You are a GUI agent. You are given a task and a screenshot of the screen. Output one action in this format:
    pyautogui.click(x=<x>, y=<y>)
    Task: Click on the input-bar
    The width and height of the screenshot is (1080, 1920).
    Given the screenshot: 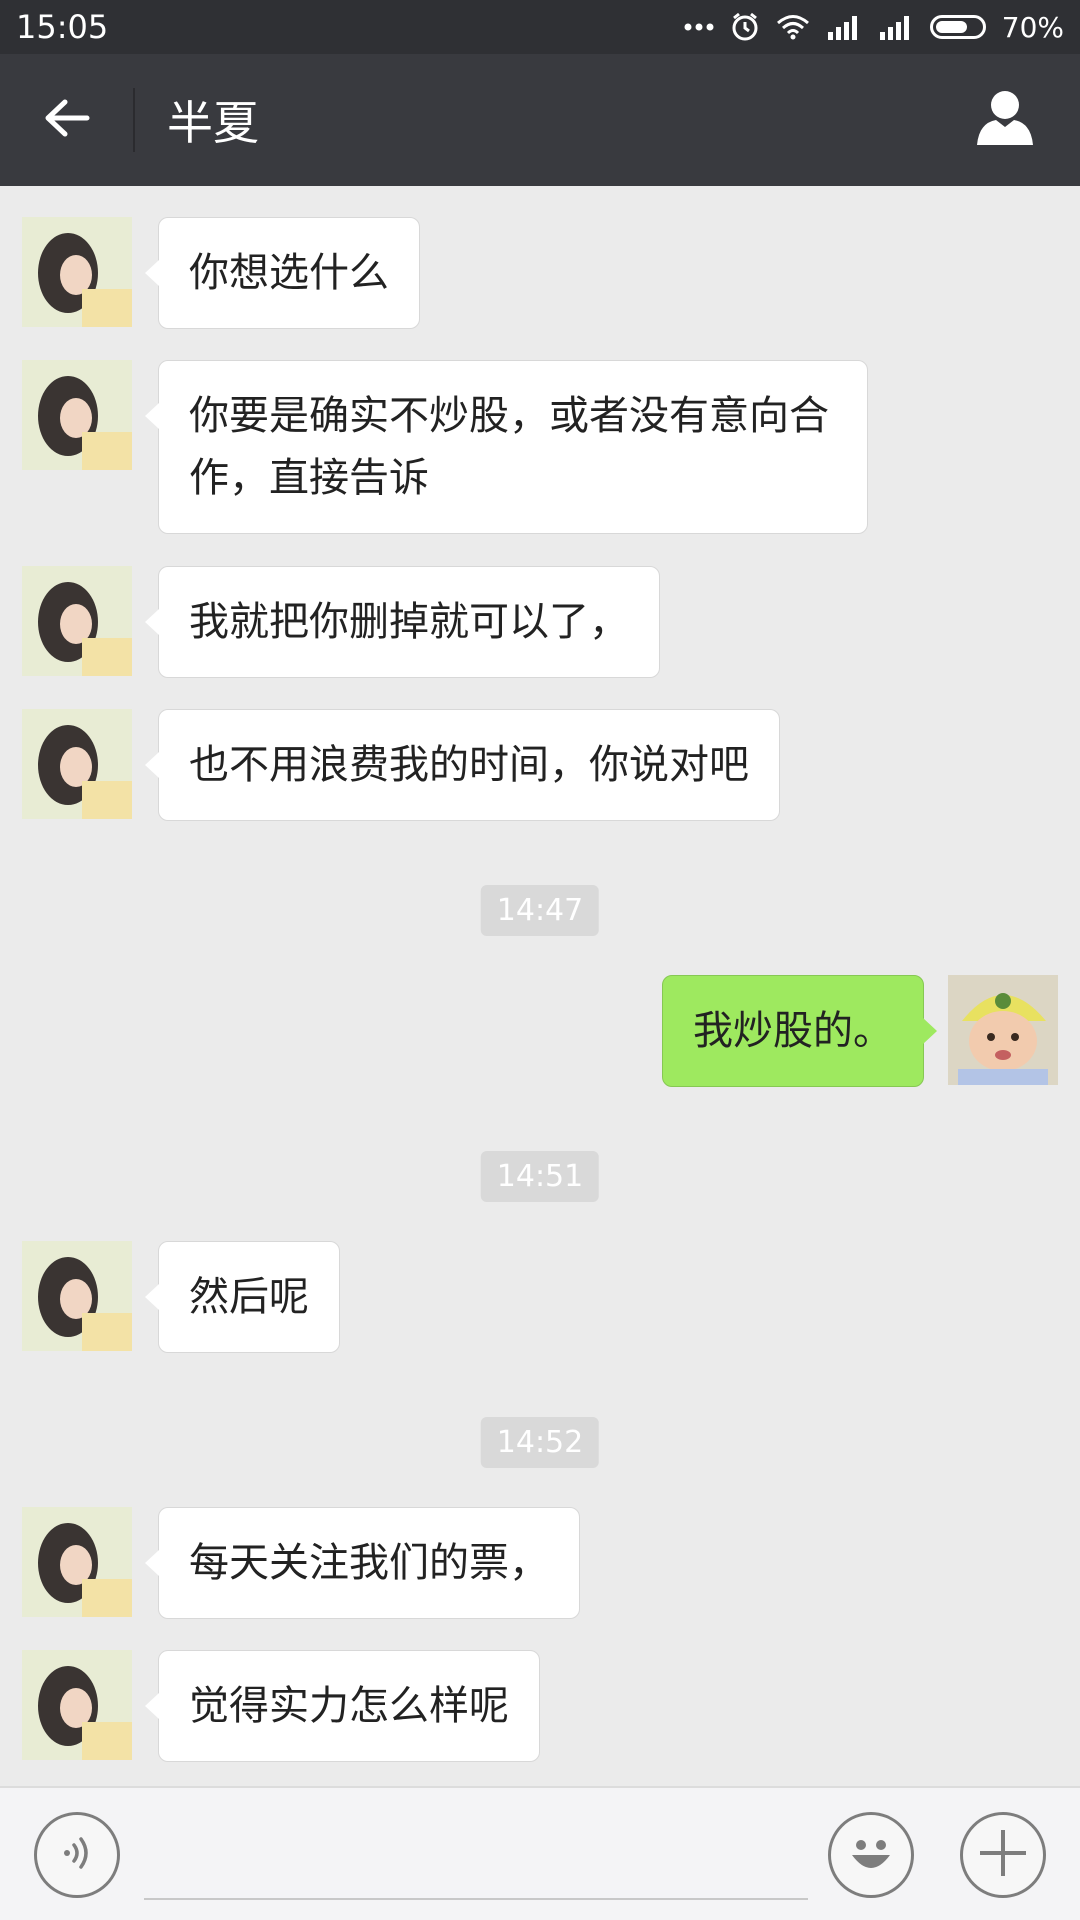 What is the action you would take?
    pyautogui.click(x=540, y=1853)
    